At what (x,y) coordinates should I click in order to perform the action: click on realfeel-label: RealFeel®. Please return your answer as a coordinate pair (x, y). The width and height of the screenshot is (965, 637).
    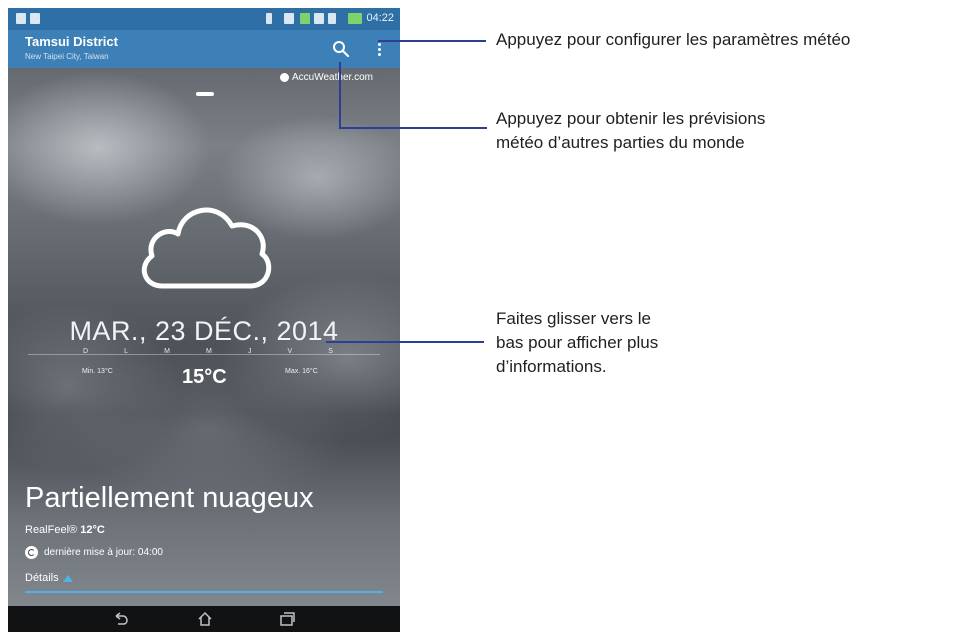
    Looking at the image, I should click on (51, 530).